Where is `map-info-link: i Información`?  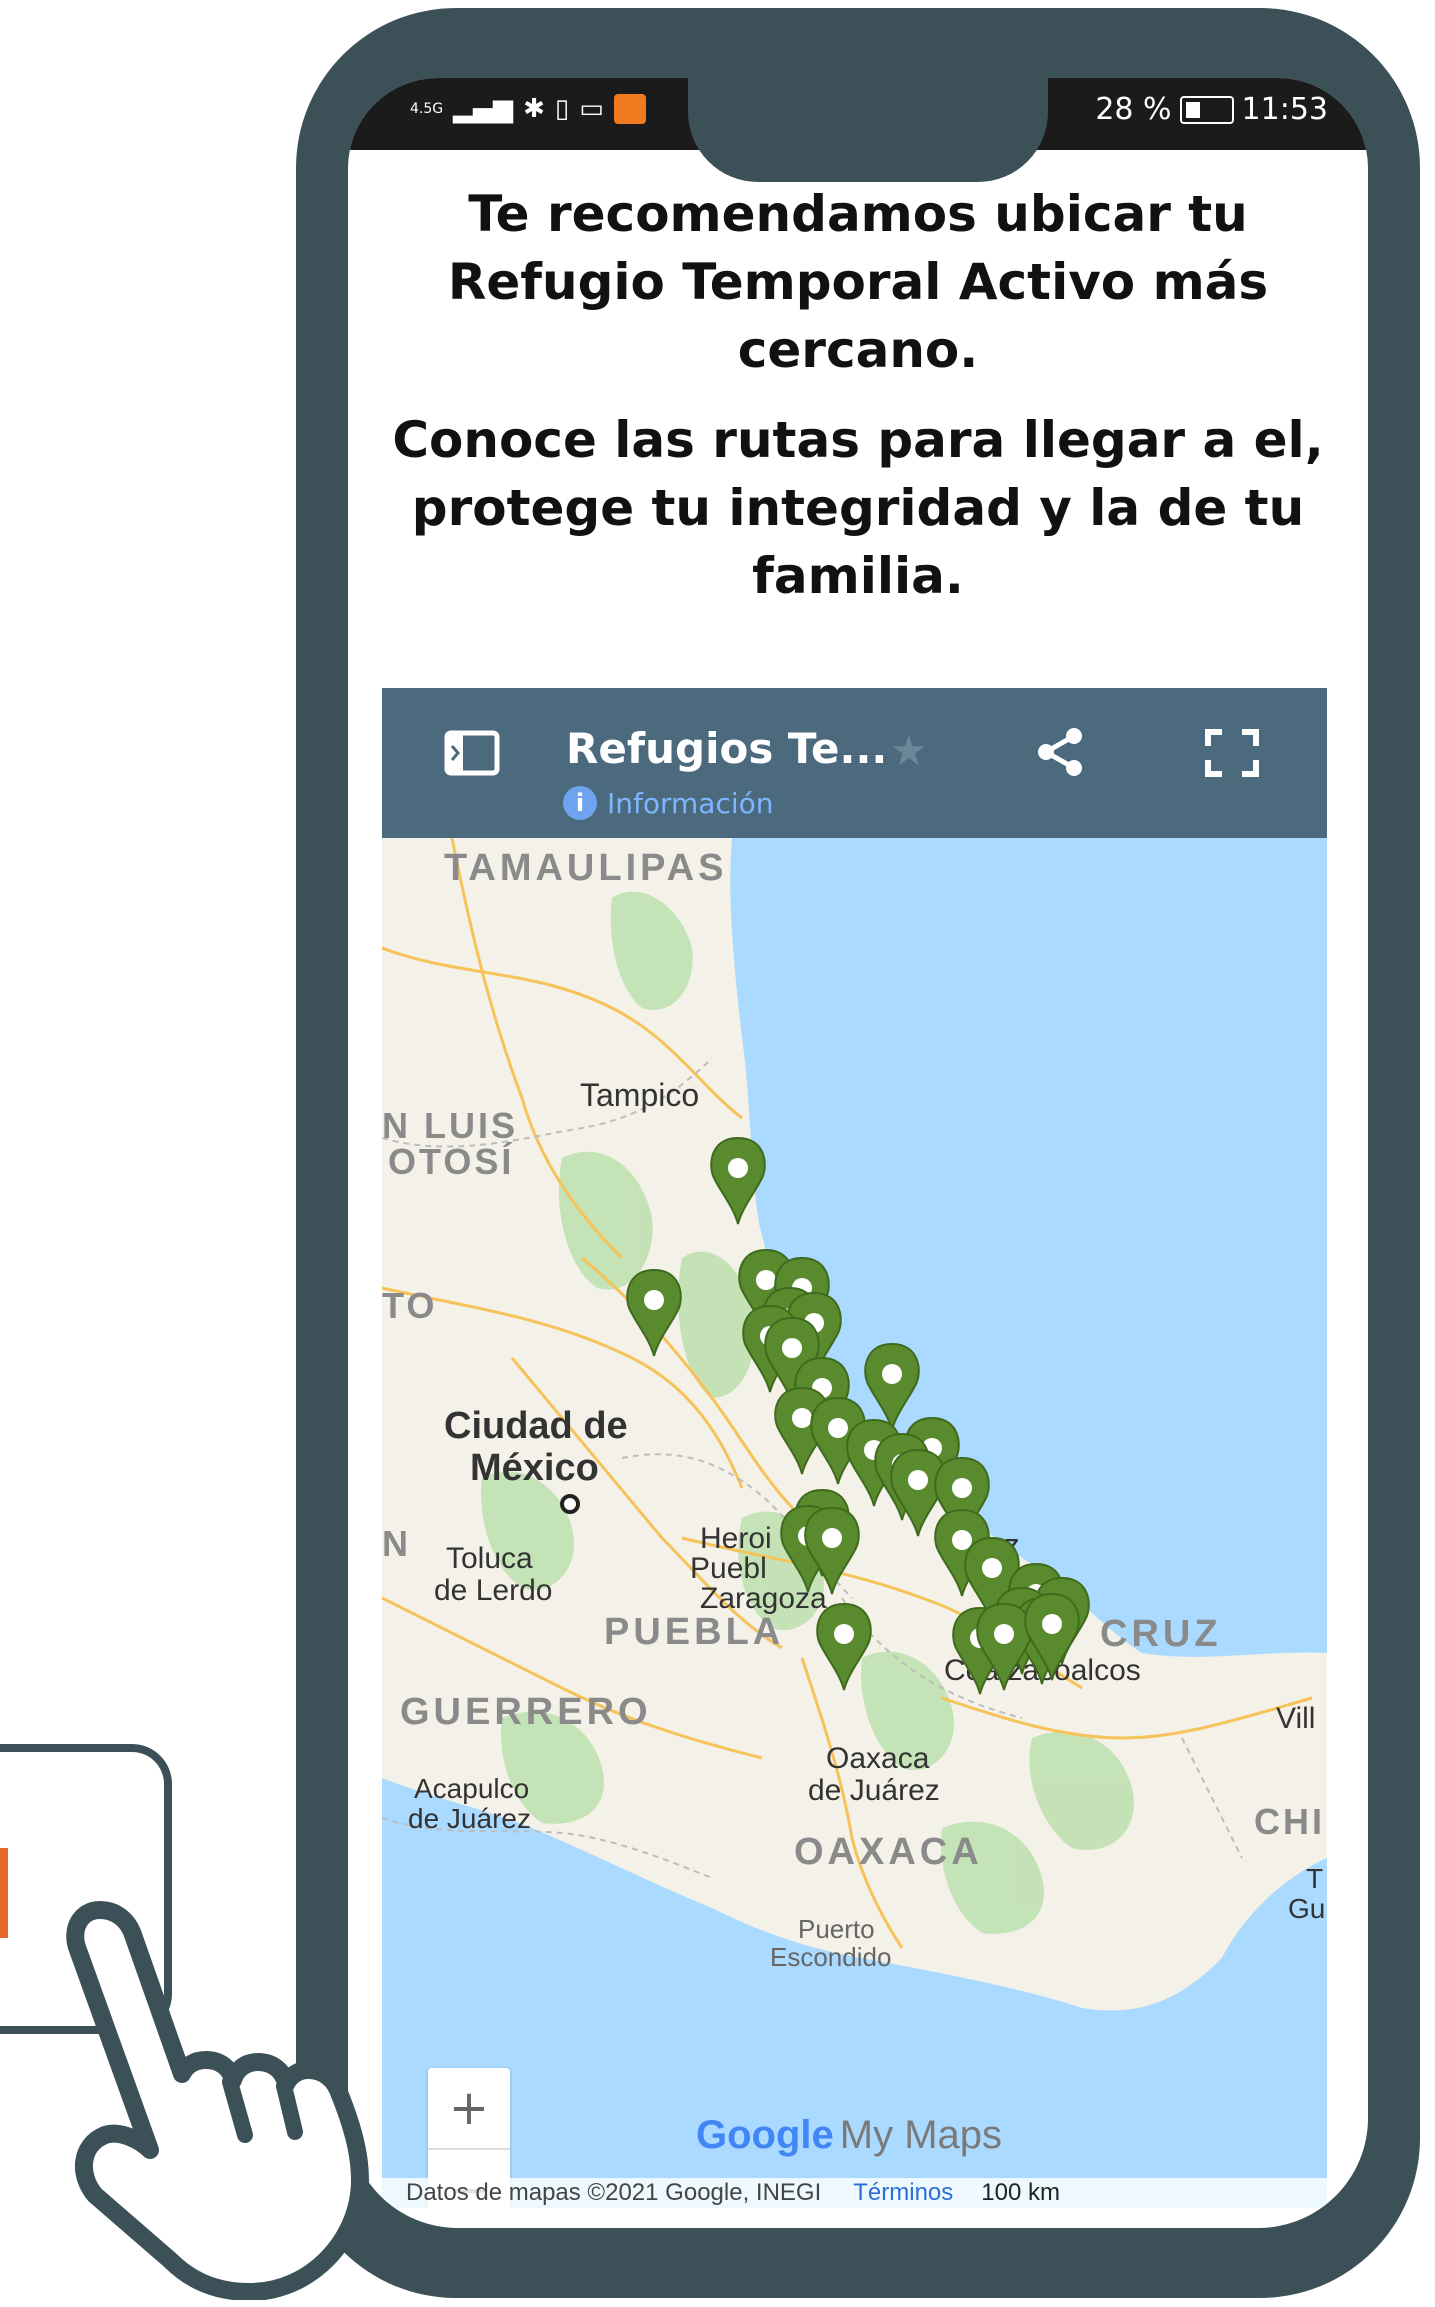 map-info-link: i Información is located at coordinates (668, 803).